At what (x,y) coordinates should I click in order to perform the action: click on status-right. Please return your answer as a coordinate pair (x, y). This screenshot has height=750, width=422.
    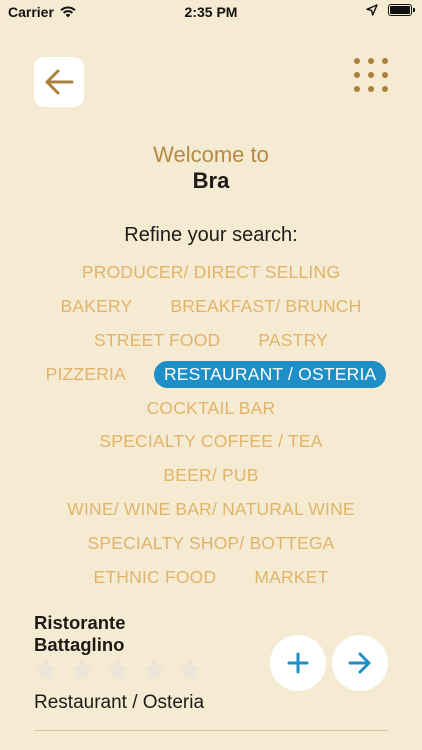
    Looking at the image, I should click on (390, 10).